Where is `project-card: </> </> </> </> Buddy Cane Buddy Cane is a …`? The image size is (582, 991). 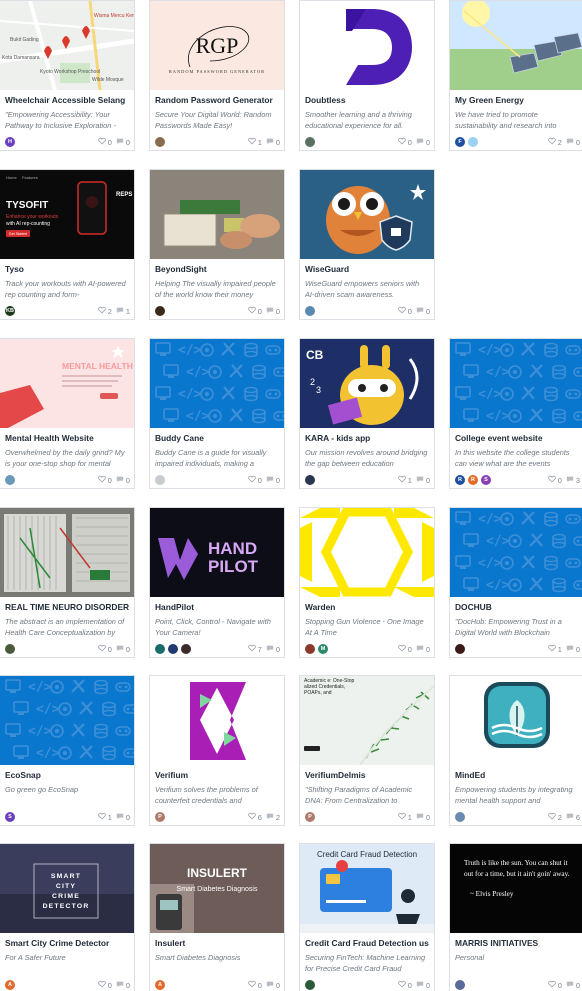 project-card: </> </> </> </> Buddy Cane Buddy Cane is a … is located at coordinates (217, 413).